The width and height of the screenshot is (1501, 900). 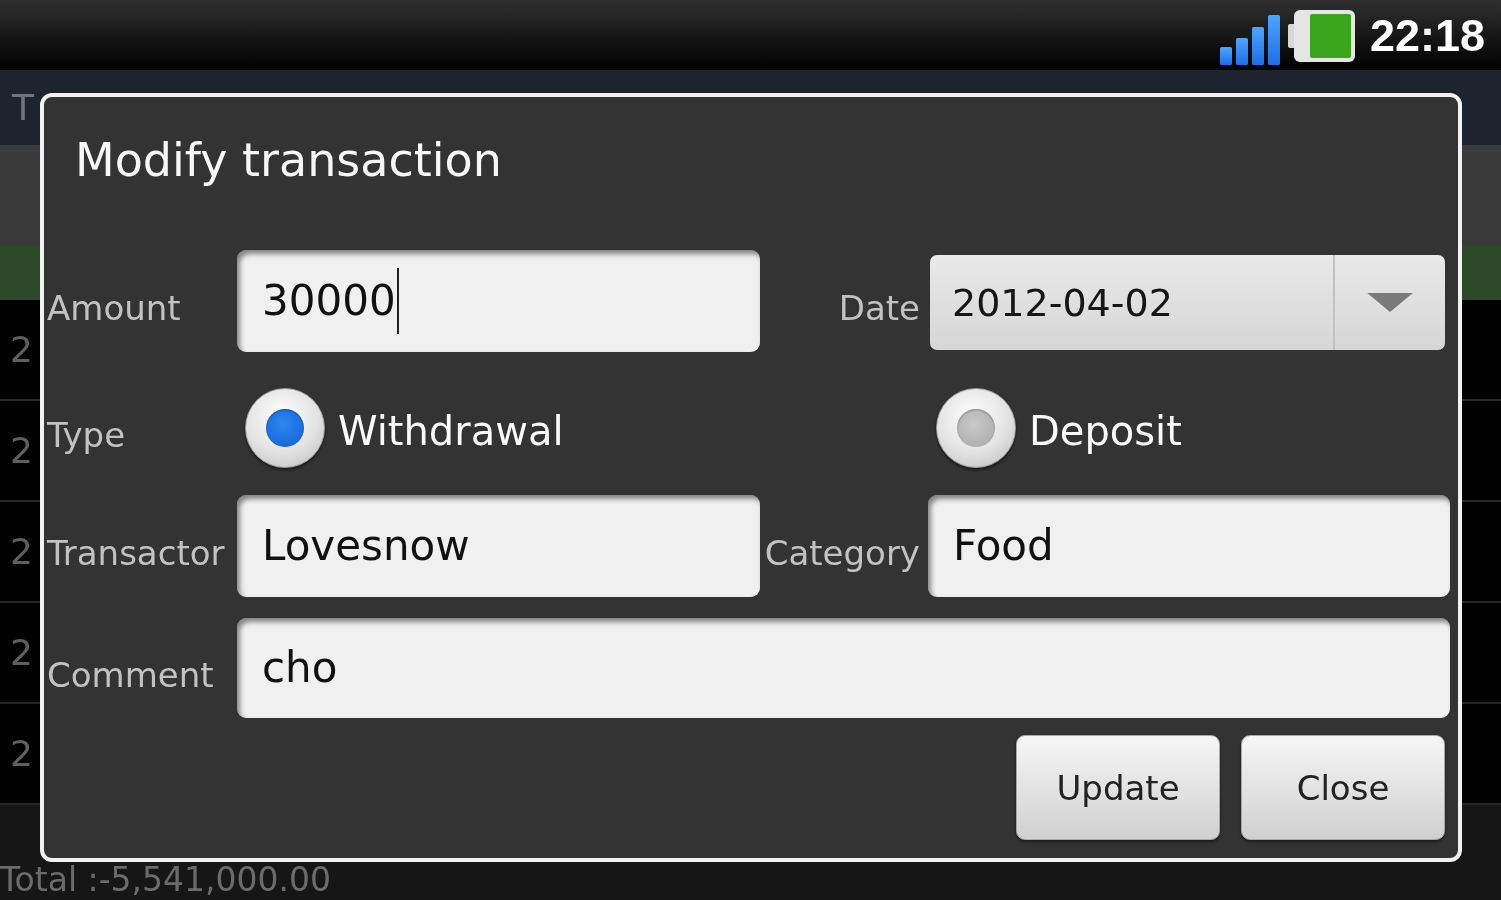 I want to click on field-label: Comment, so click(x=130, y=674).